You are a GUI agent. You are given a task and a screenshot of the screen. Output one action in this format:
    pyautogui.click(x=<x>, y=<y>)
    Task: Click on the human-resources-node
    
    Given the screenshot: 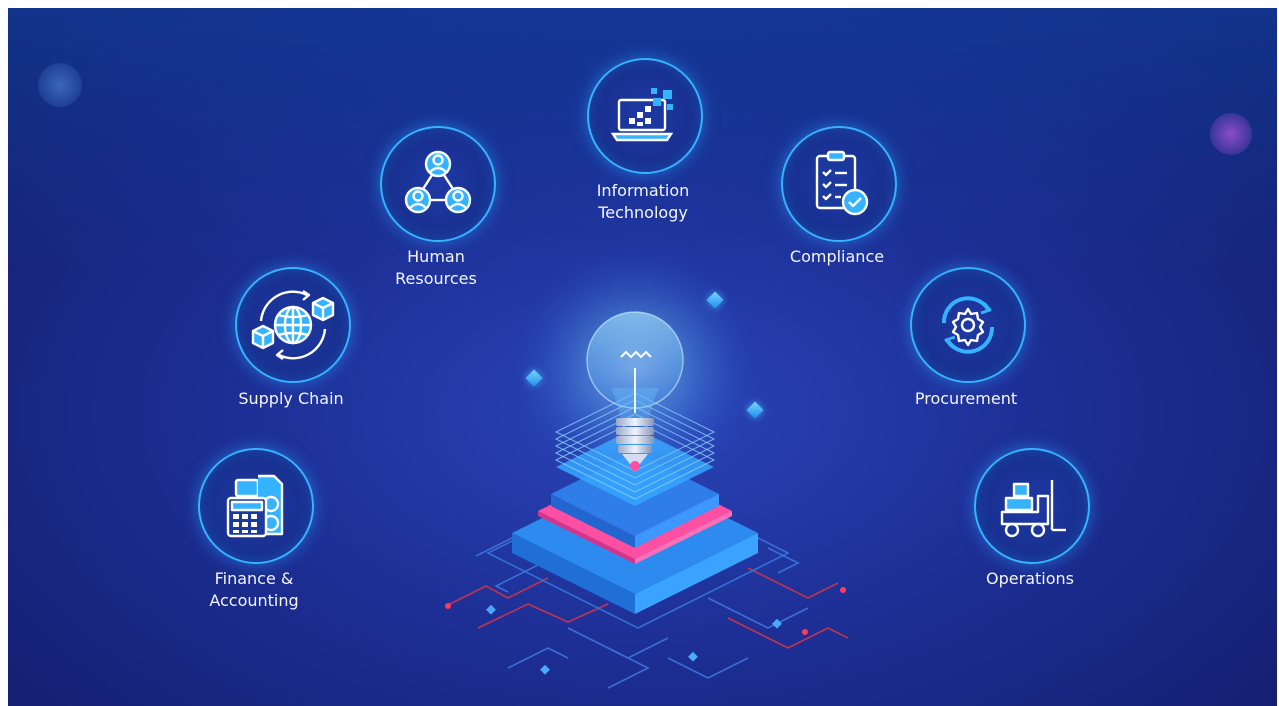 What is the action you would take?
    pyautogui.click(x=438, y=184)
    